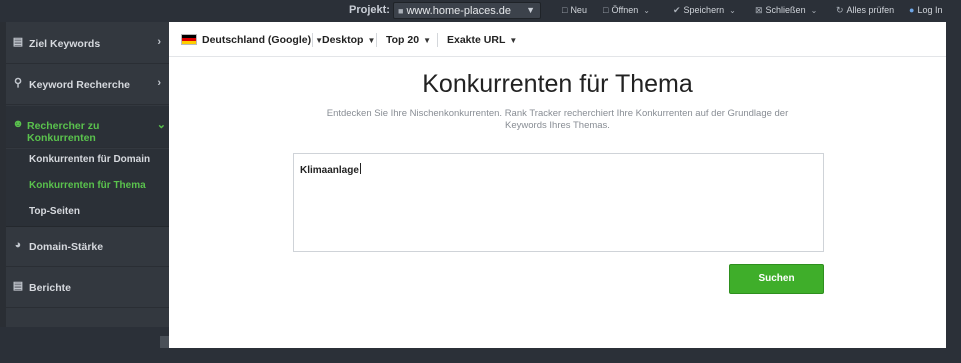 The height and width of the screenshot is (363, 961). I want to click on sidebar-scrollbar, so click(164, 342).